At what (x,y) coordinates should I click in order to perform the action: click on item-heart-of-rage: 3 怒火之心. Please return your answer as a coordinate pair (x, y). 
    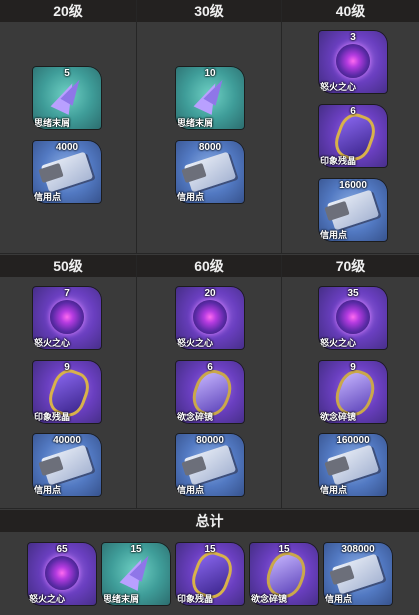
    Looking at the image, I should click on (353, 62).